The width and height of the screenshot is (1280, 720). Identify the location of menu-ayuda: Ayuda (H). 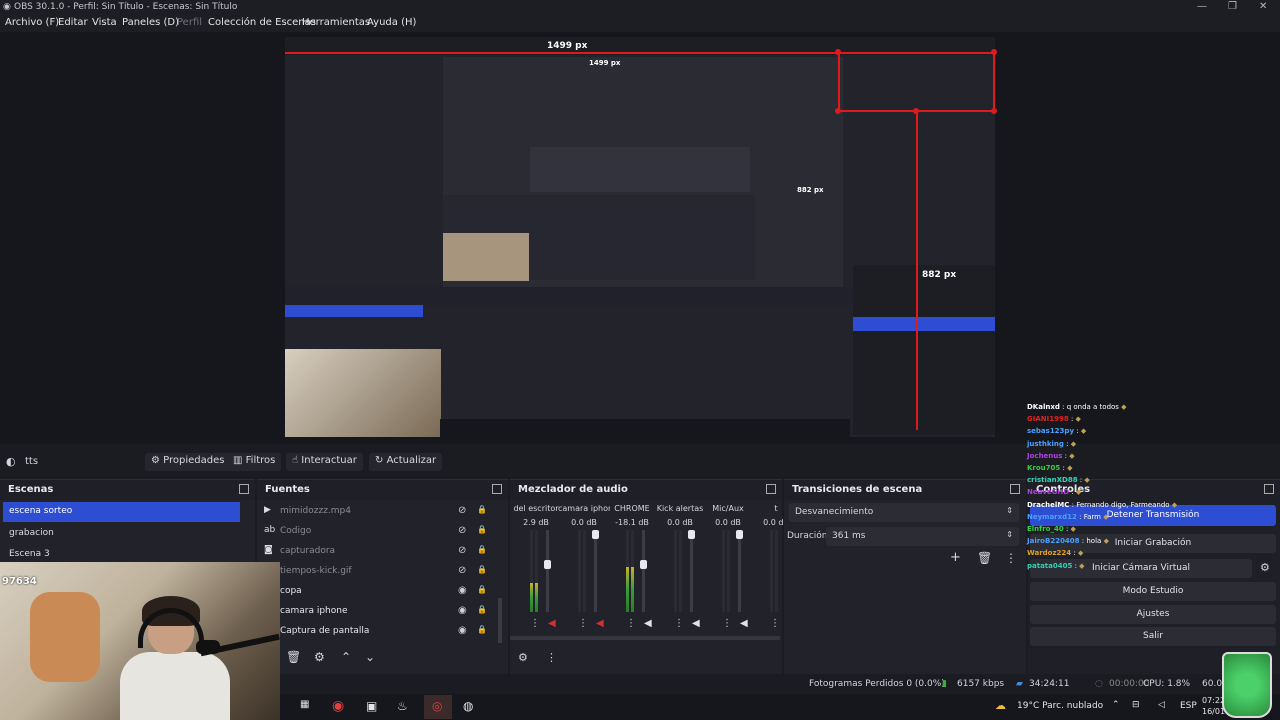
(391, 22).